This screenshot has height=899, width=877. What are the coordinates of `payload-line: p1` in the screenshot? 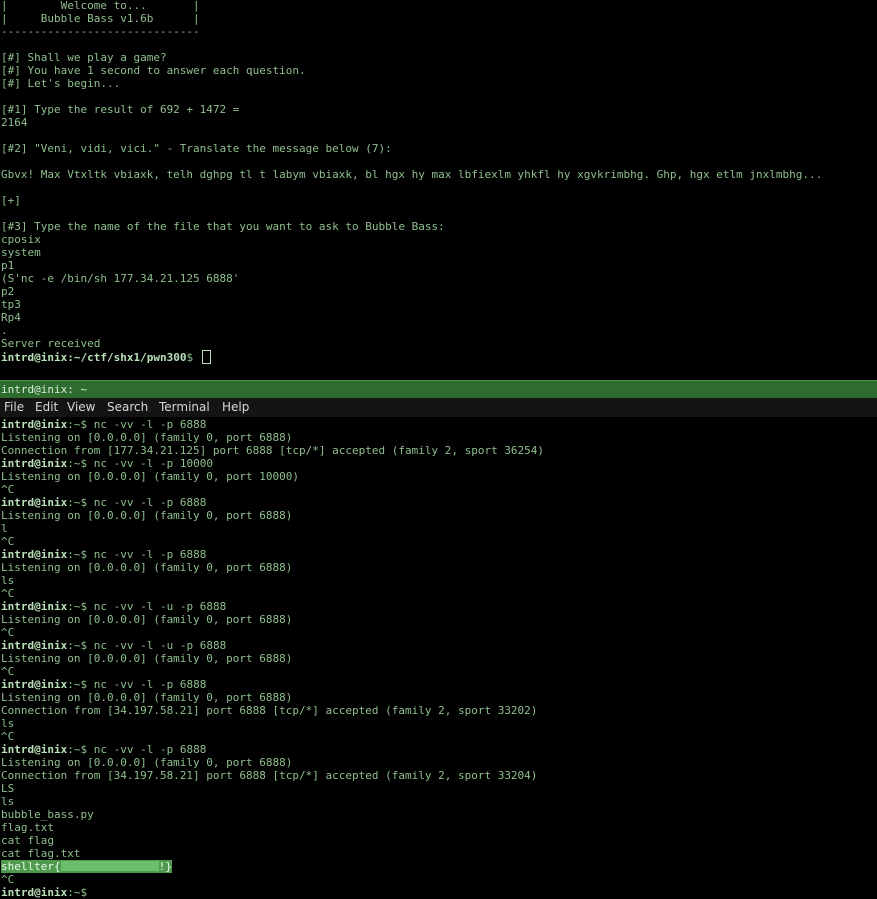 It's located at (8, 265).